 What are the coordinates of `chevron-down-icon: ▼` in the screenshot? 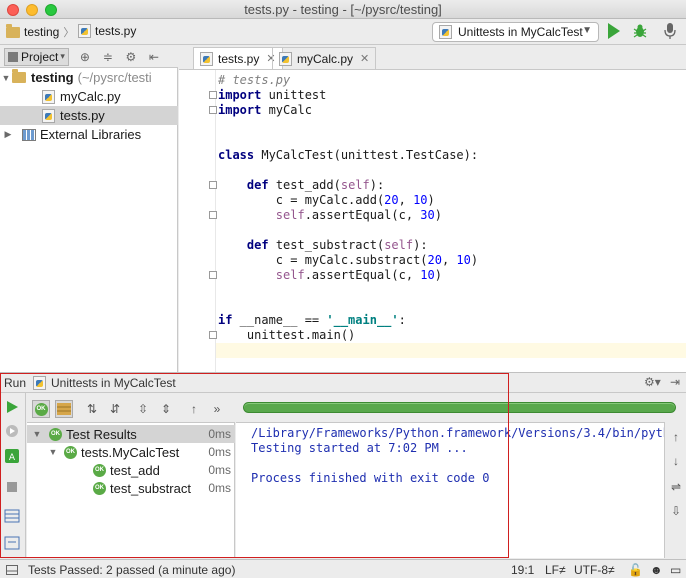 It's located at (587, 30).